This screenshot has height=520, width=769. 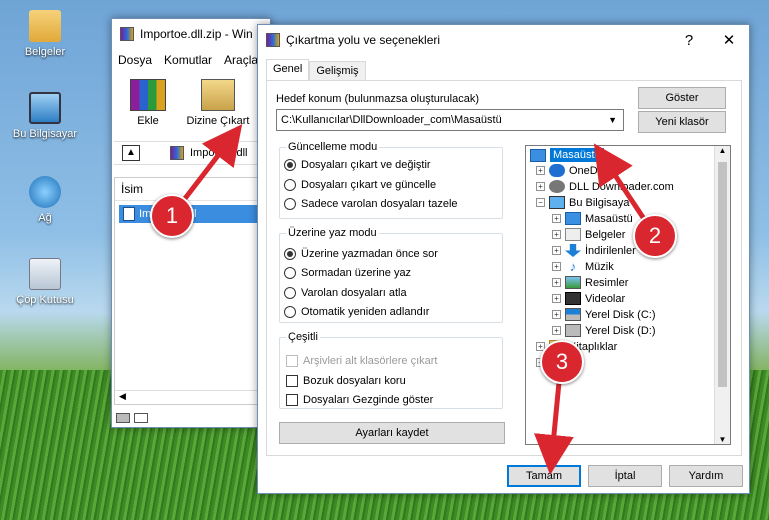 What do you see at coordinates (655, 236) in the screenshot?
I see `step-badge-2: 2` at bounding box center [655, 236].